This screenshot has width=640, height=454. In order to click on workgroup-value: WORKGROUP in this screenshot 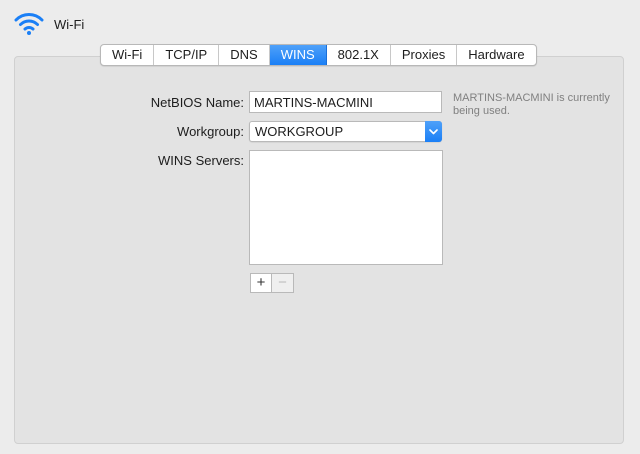, I will do `click(299, 131)`.